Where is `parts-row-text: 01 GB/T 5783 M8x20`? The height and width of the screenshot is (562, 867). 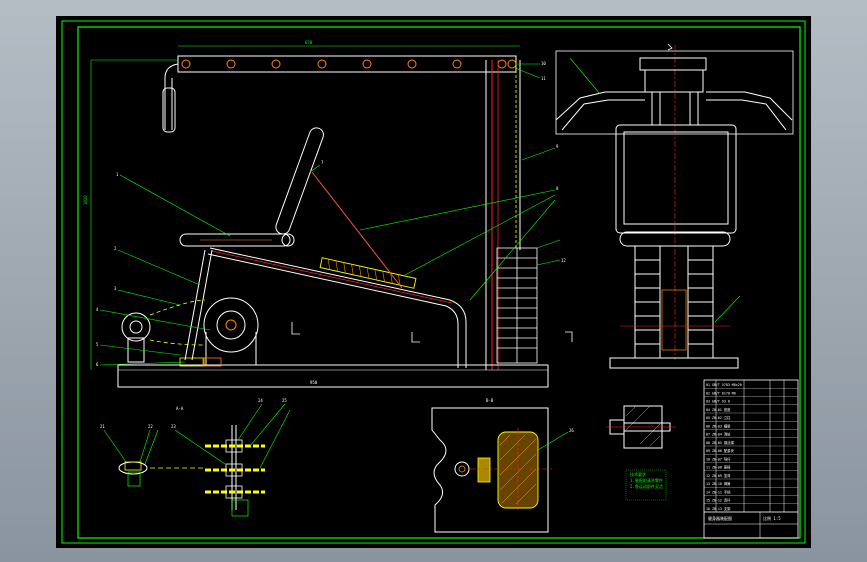
parts-row-text: 01 GB/T 5783 M8x20 is located at coordinates (724, 385).